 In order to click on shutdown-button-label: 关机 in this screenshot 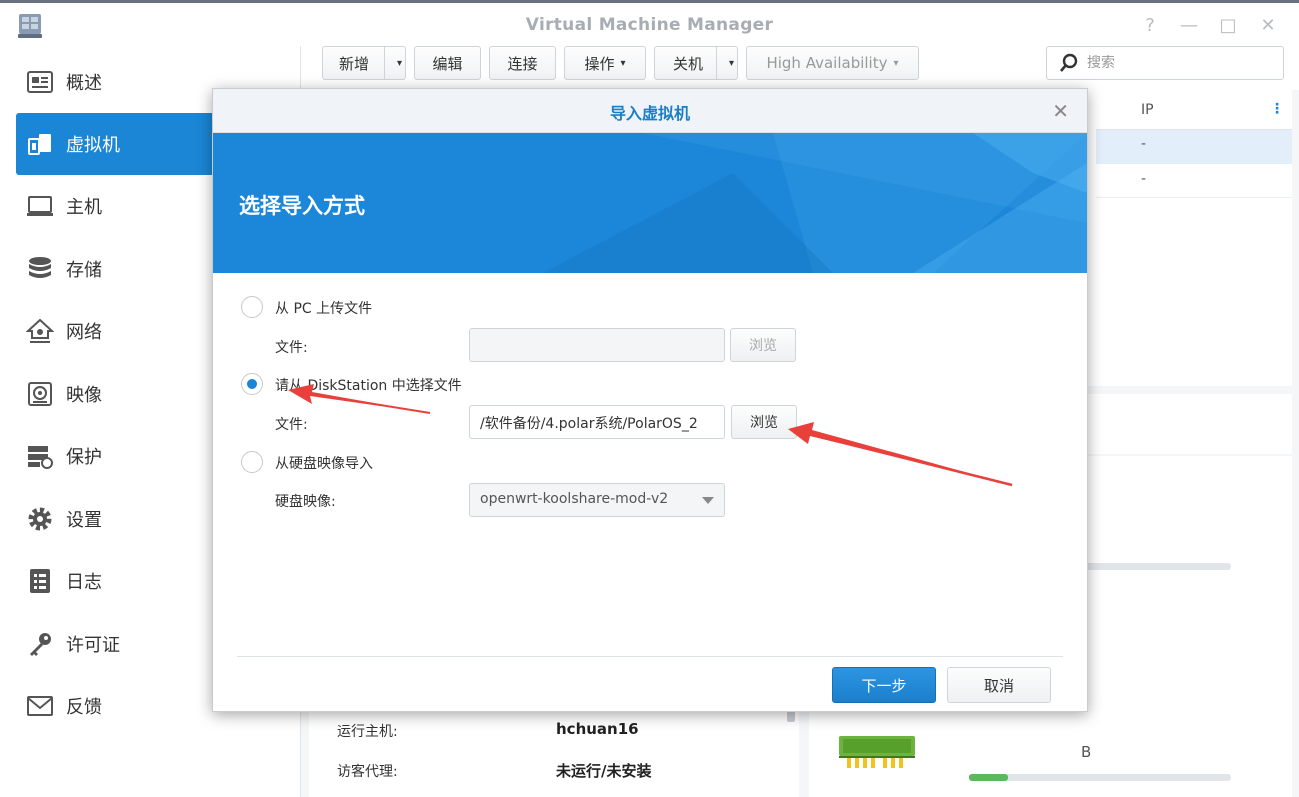, I will do `click(688, 63)`.